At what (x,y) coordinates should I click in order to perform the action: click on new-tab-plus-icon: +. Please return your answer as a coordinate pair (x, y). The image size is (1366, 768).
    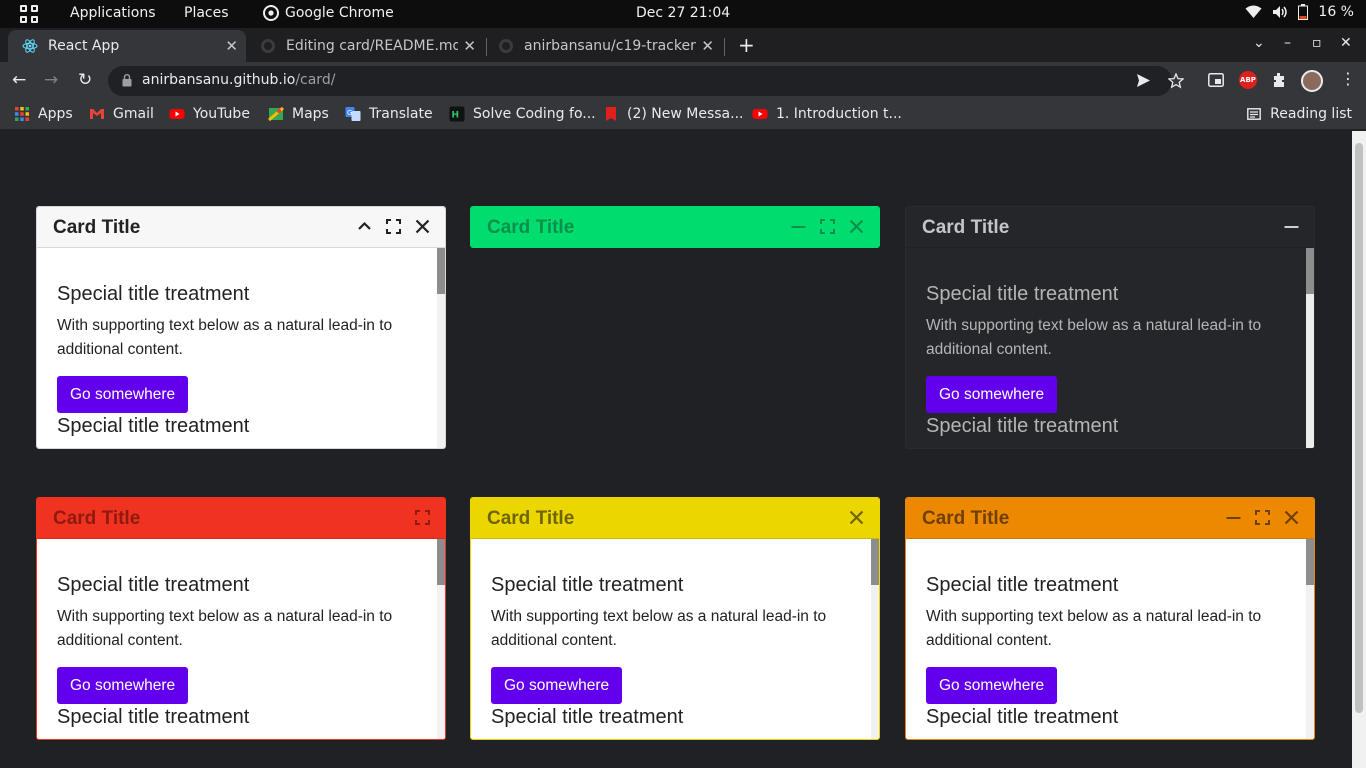
    Looking at the image, I should click on (746, 45).